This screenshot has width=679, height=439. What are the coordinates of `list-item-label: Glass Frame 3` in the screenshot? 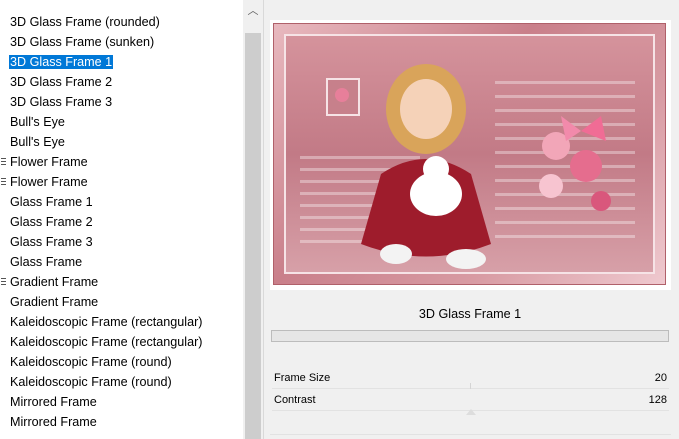 It's located at (51, 242).